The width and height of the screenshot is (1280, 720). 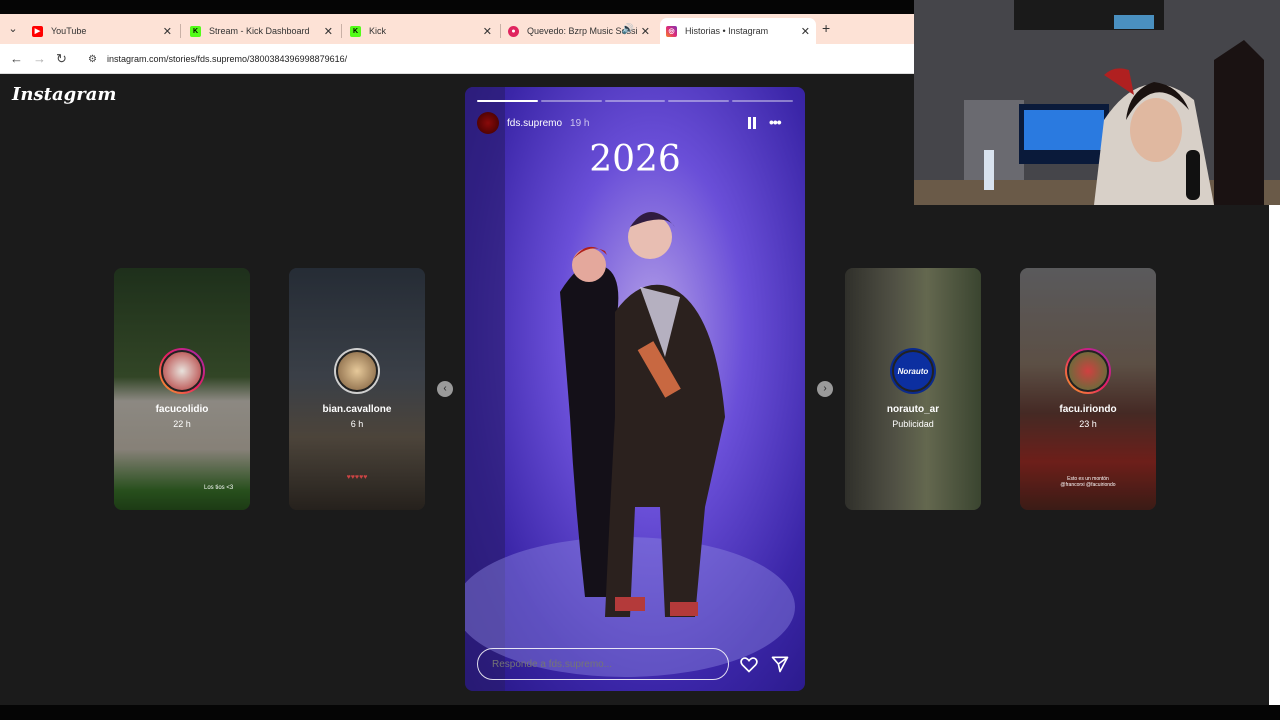 What do you see at coordinates (16, 58) in the screenshot?
I see `back-icon: ←` at bounding box center [16, 58].